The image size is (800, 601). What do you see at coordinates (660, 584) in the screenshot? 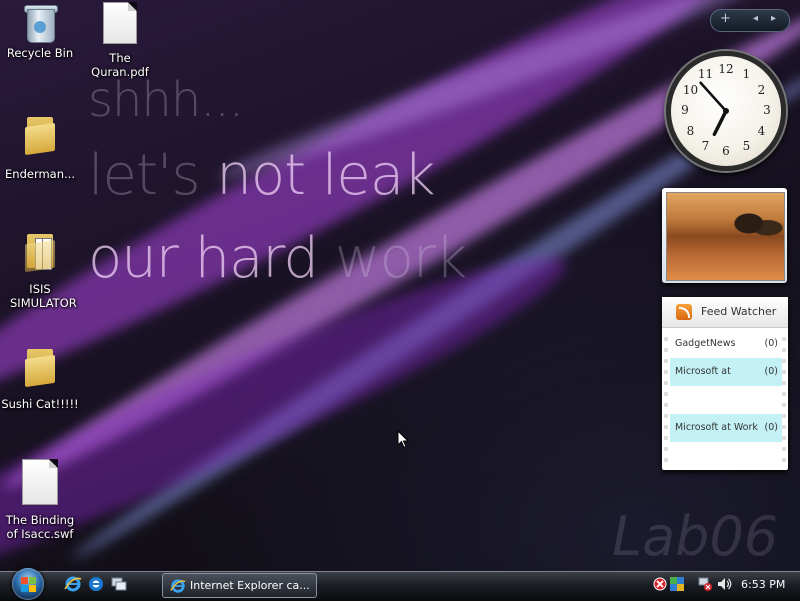
I see `security-alert-icon` at bounding box center [660, 584].